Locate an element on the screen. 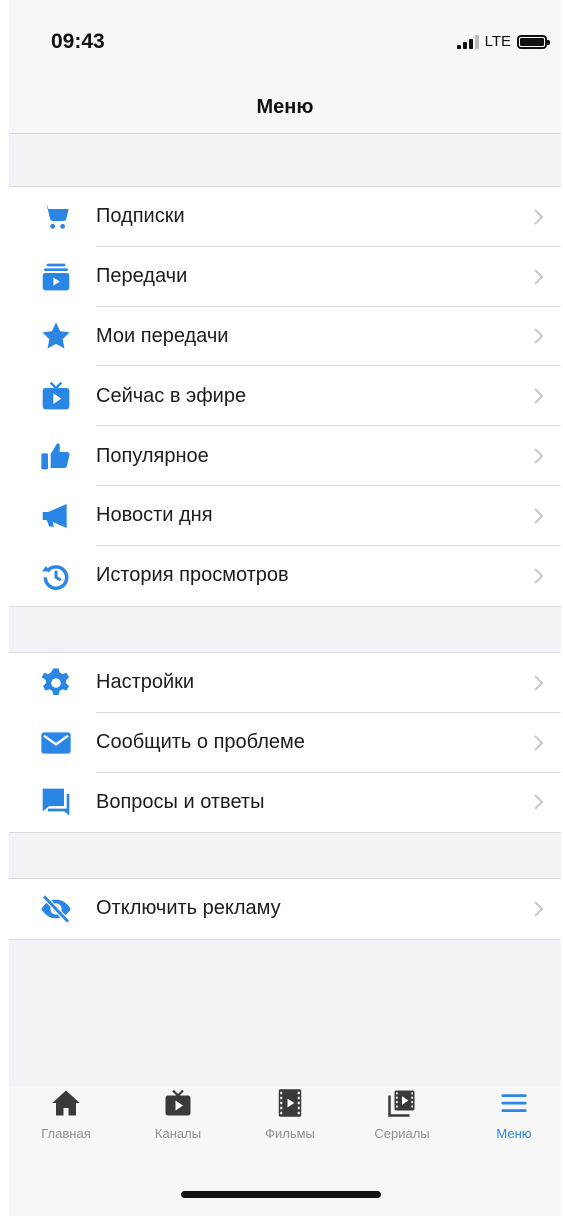 This screenshot has height=1216, width=563. gear-icon is located at coordinates (56, 683).